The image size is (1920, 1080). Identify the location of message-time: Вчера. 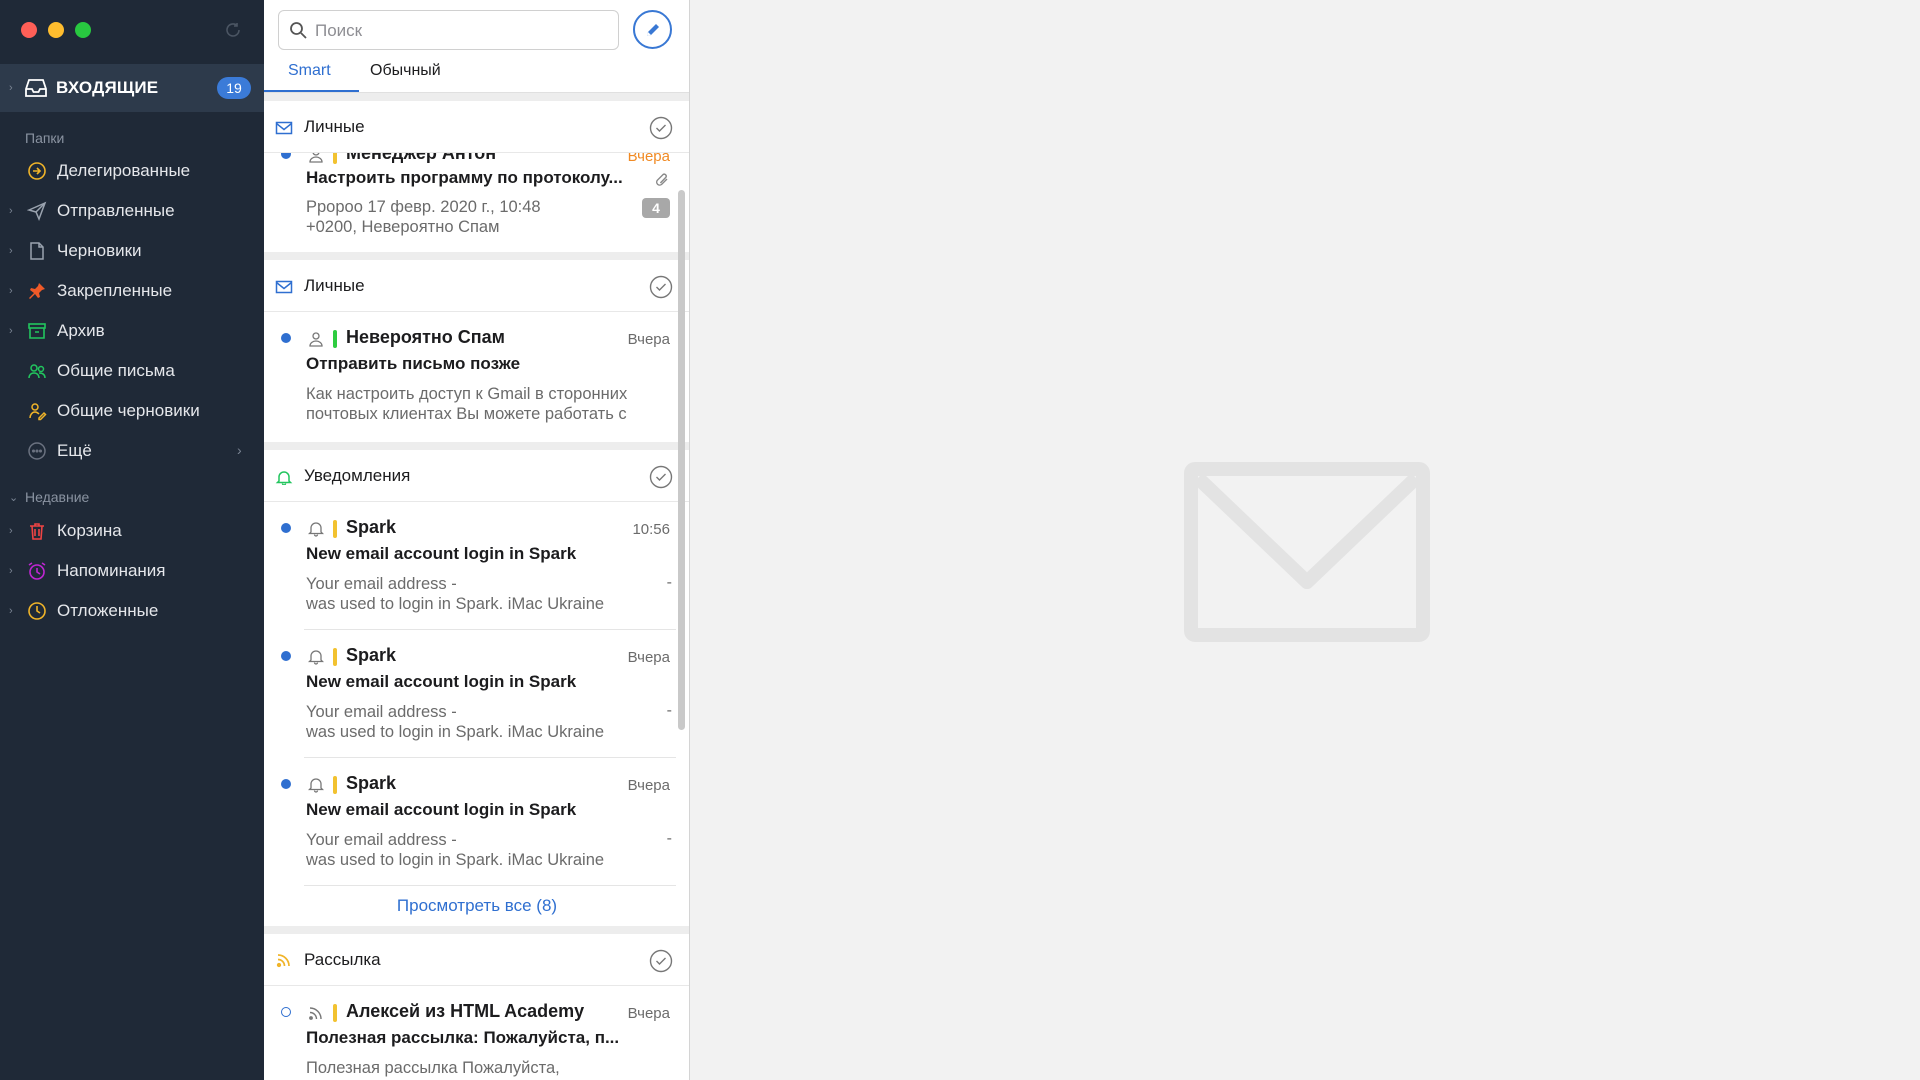
(648, 657).